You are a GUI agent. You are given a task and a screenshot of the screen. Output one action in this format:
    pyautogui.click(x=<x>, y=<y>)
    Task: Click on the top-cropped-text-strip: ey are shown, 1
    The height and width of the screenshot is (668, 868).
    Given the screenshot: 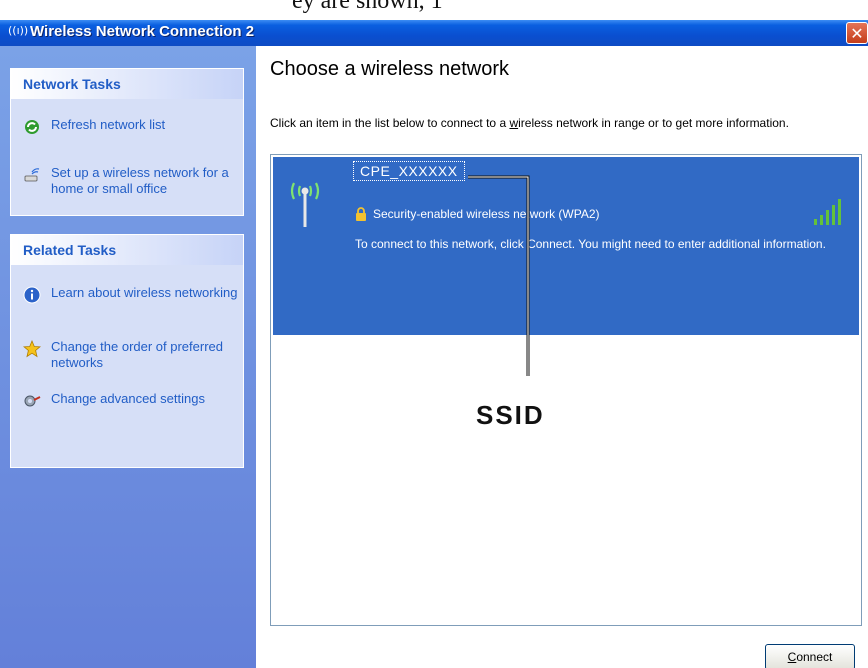 What is the action you would take?
    pyautogui.click(x=434, y=11)
    